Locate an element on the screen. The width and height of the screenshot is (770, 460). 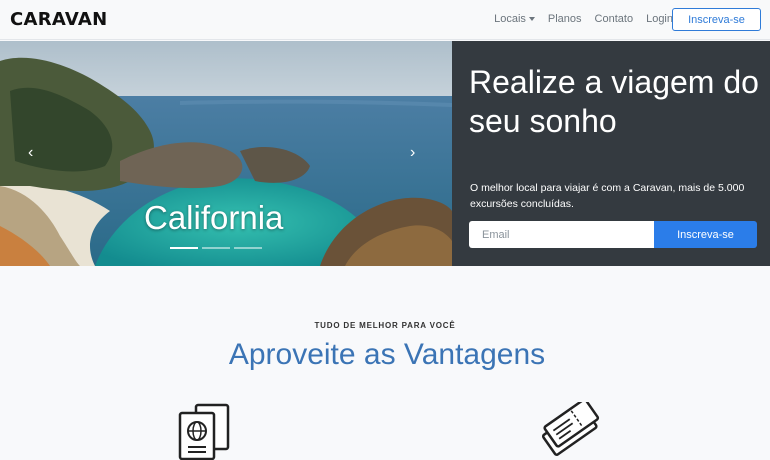
carousel-next-button: › is located at coordinates (416, 153).